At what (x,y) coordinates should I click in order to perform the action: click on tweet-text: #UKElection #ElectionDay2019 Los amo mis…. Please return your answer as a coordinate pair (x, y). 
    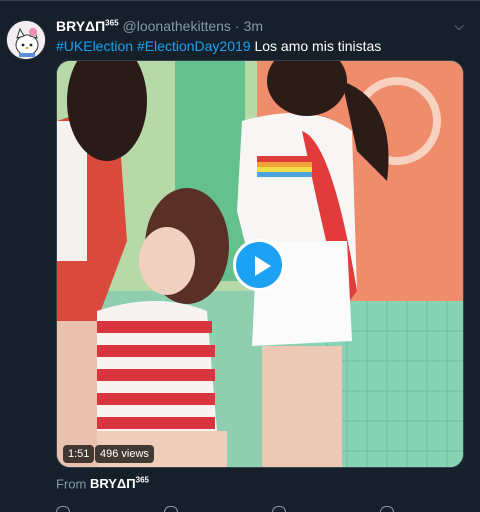
    Looking at the image, I should click on (260, 46).